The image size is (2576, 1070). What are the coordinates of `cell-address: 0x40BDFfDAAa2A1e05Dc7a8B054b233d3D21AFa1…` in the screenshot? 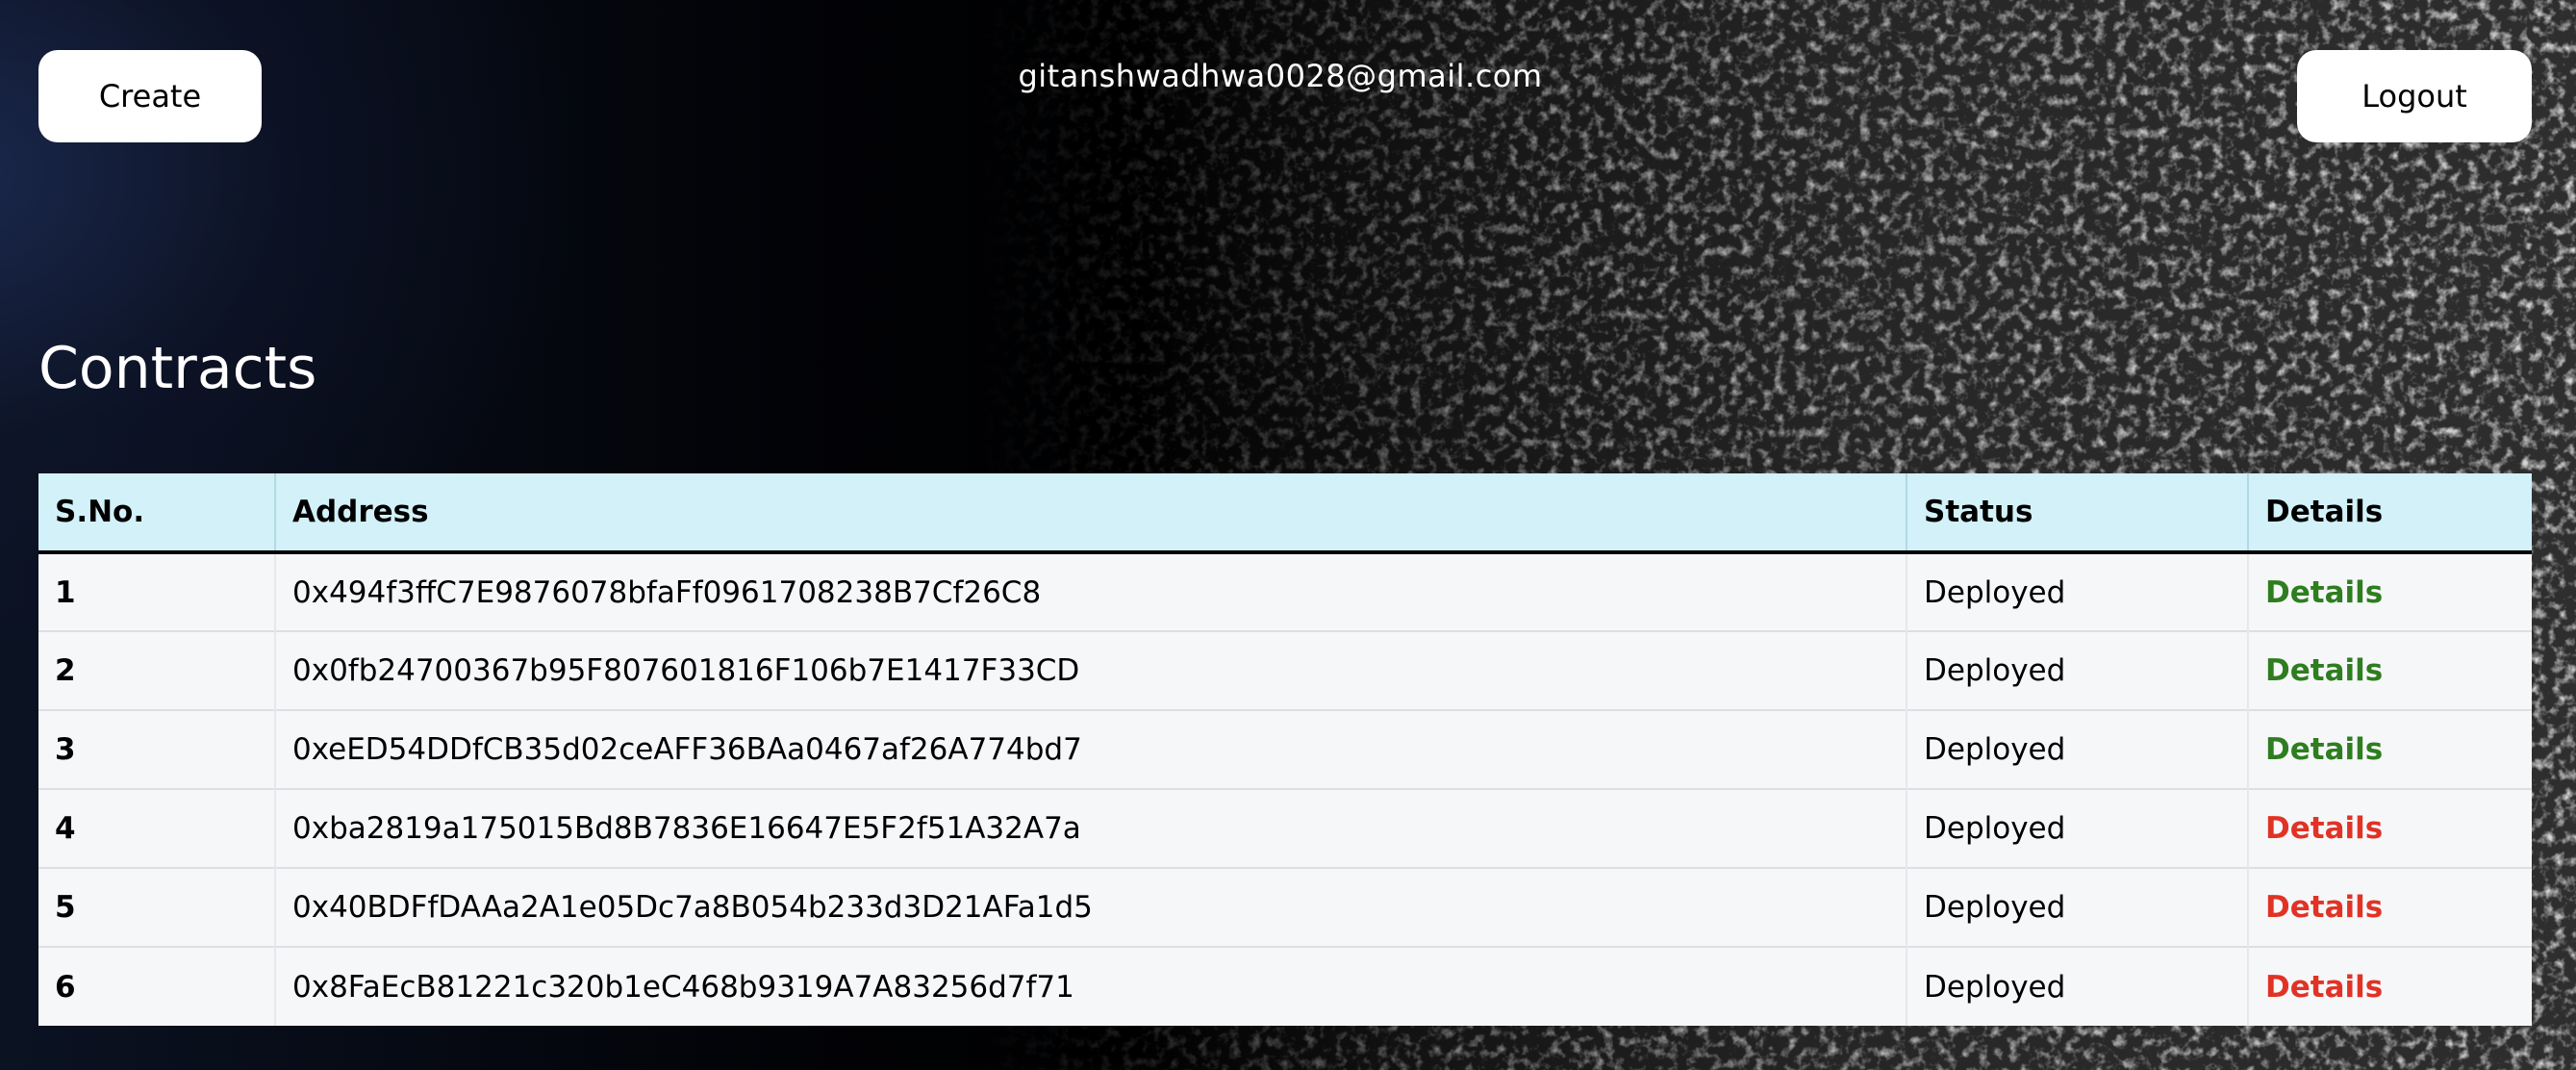 It's located at (1090, 907).